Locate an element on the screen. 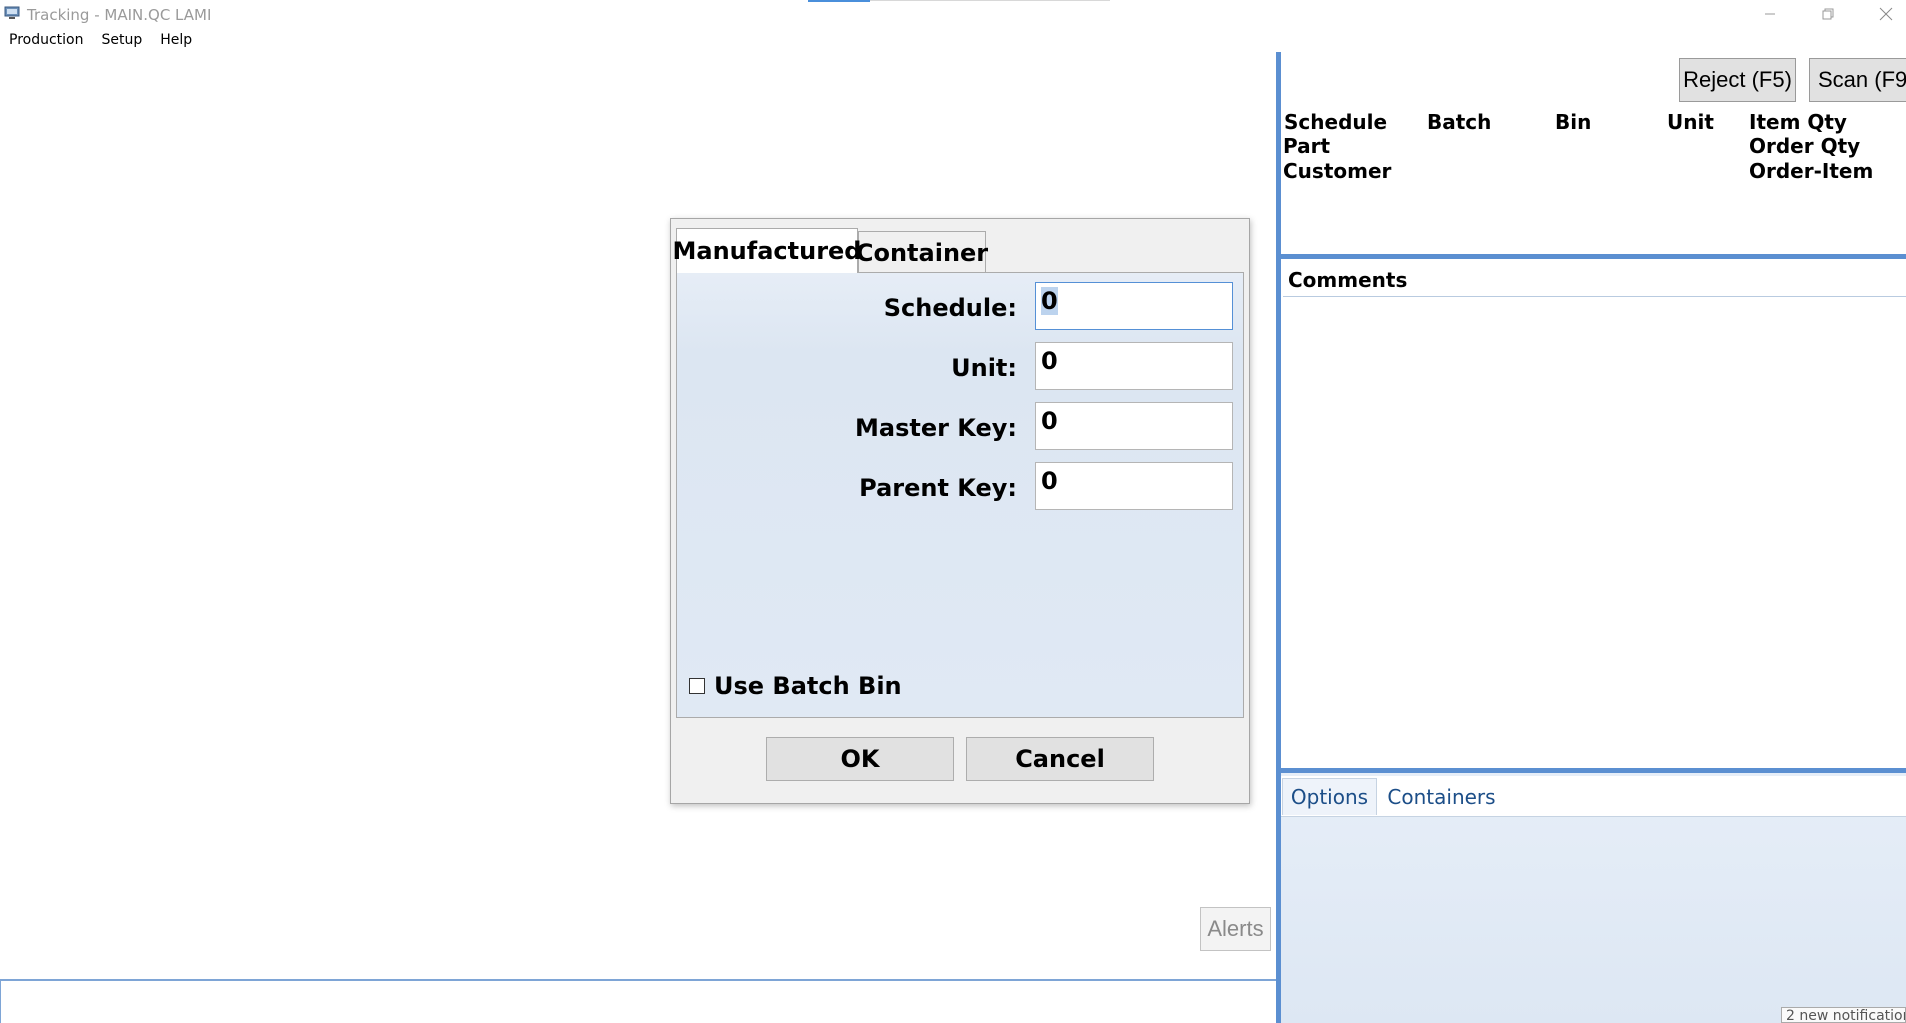 This screenshot has width=1906, height=1023. menu-setup: Setup is located at coordinates (121, 40).